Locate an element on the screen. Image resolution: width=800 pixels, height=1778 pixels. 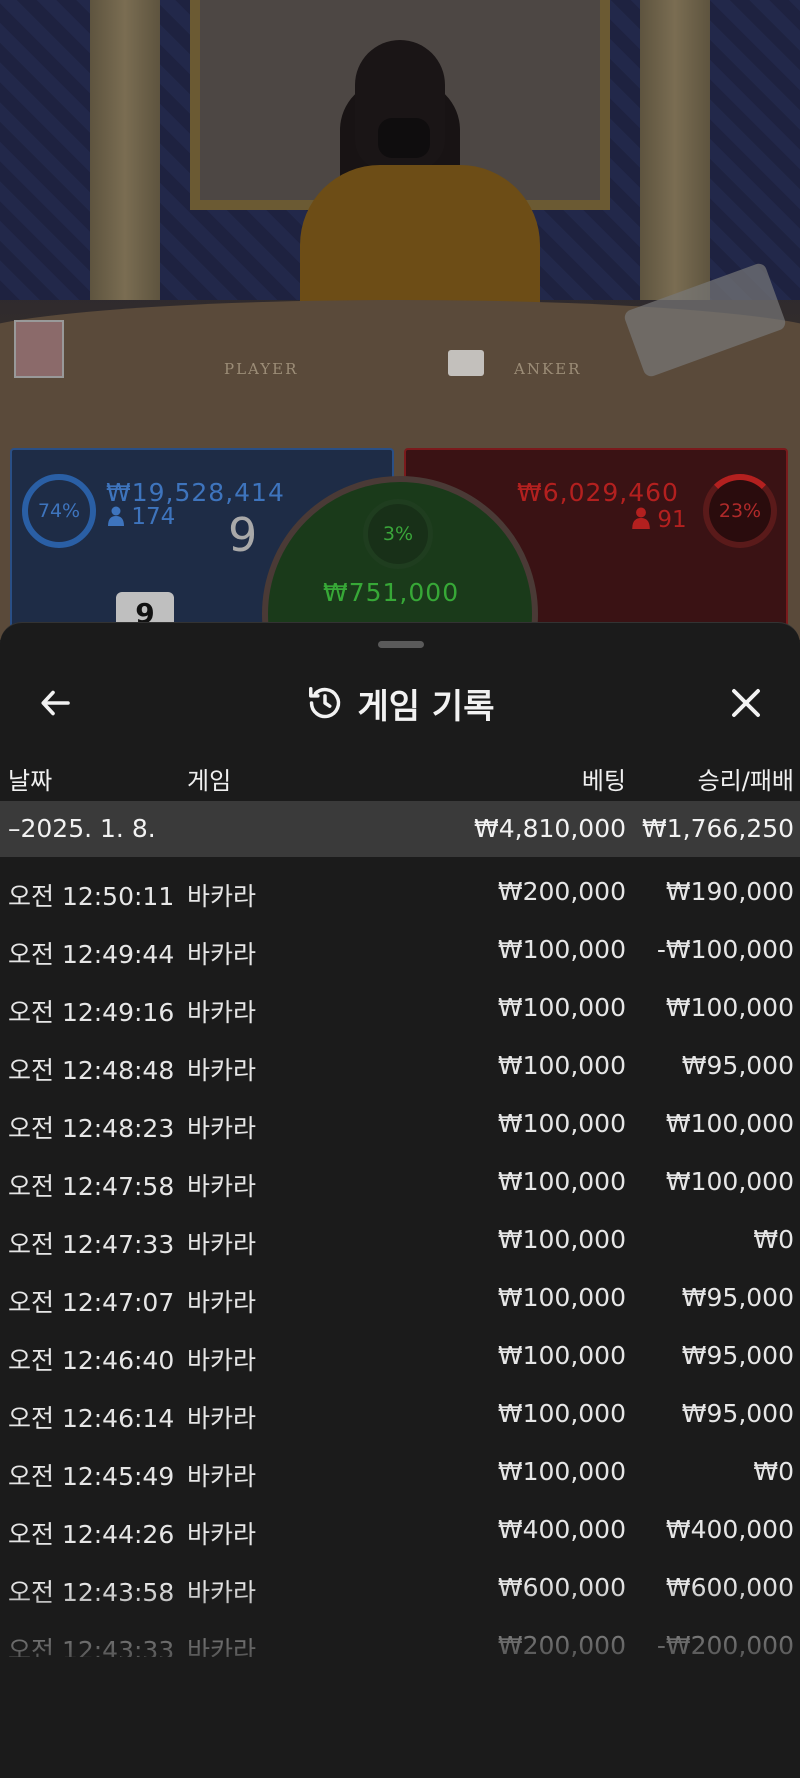
row-time: 오전 12:47:33 is located at coordinates (91, 1244).